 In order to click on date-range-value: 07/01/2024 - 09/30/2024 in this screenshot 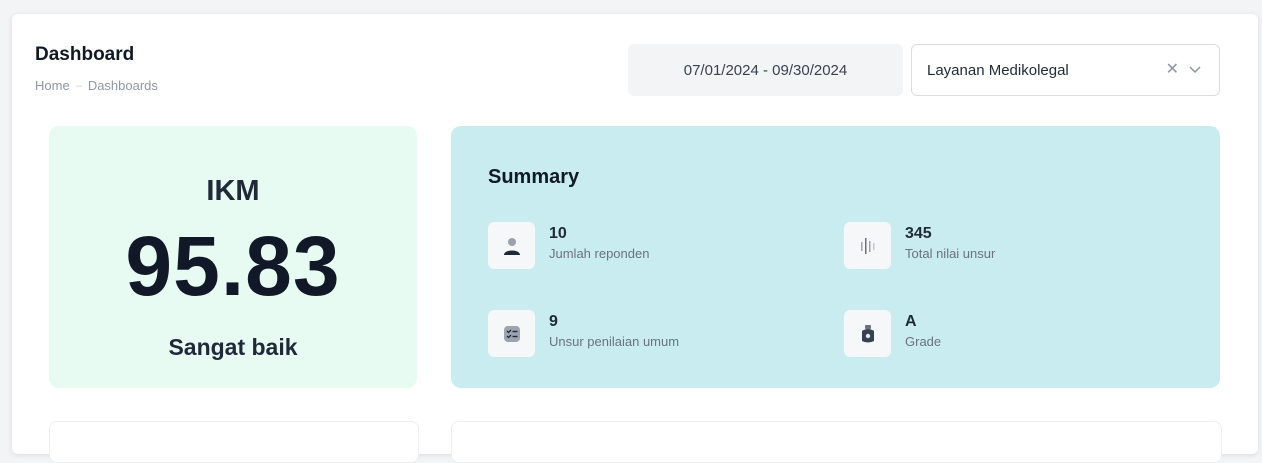, I will do `click(765, 70)`.